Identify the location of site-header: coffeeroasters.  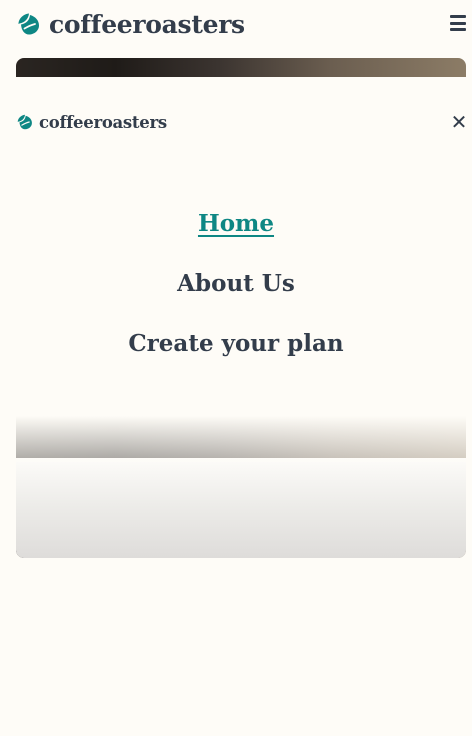
(236, 25).